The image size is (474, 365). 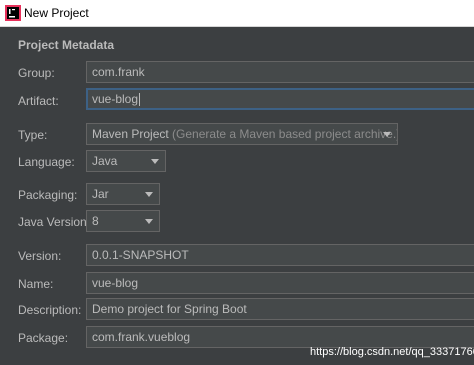 What do you see at coordinates (95, 221) in the screenshot?
I see `java-version-value: 8` at bounding box center [95, 221].